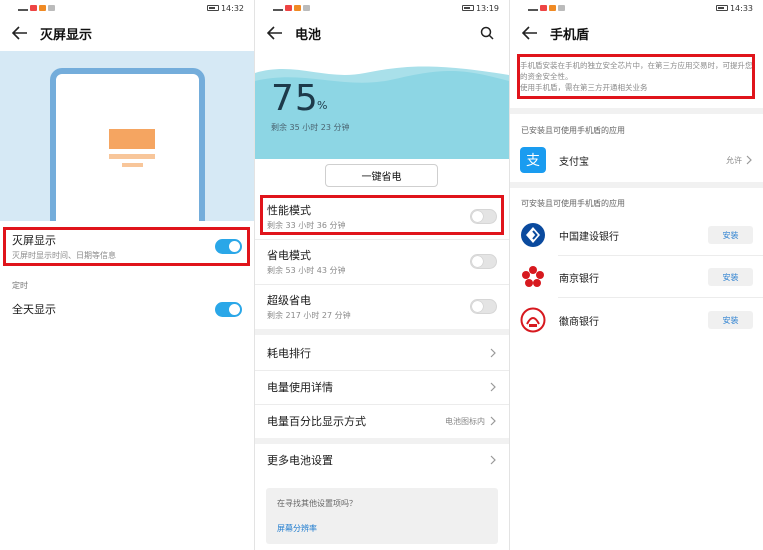  I want to click on status-bar: 13:19, so click(382, 8).